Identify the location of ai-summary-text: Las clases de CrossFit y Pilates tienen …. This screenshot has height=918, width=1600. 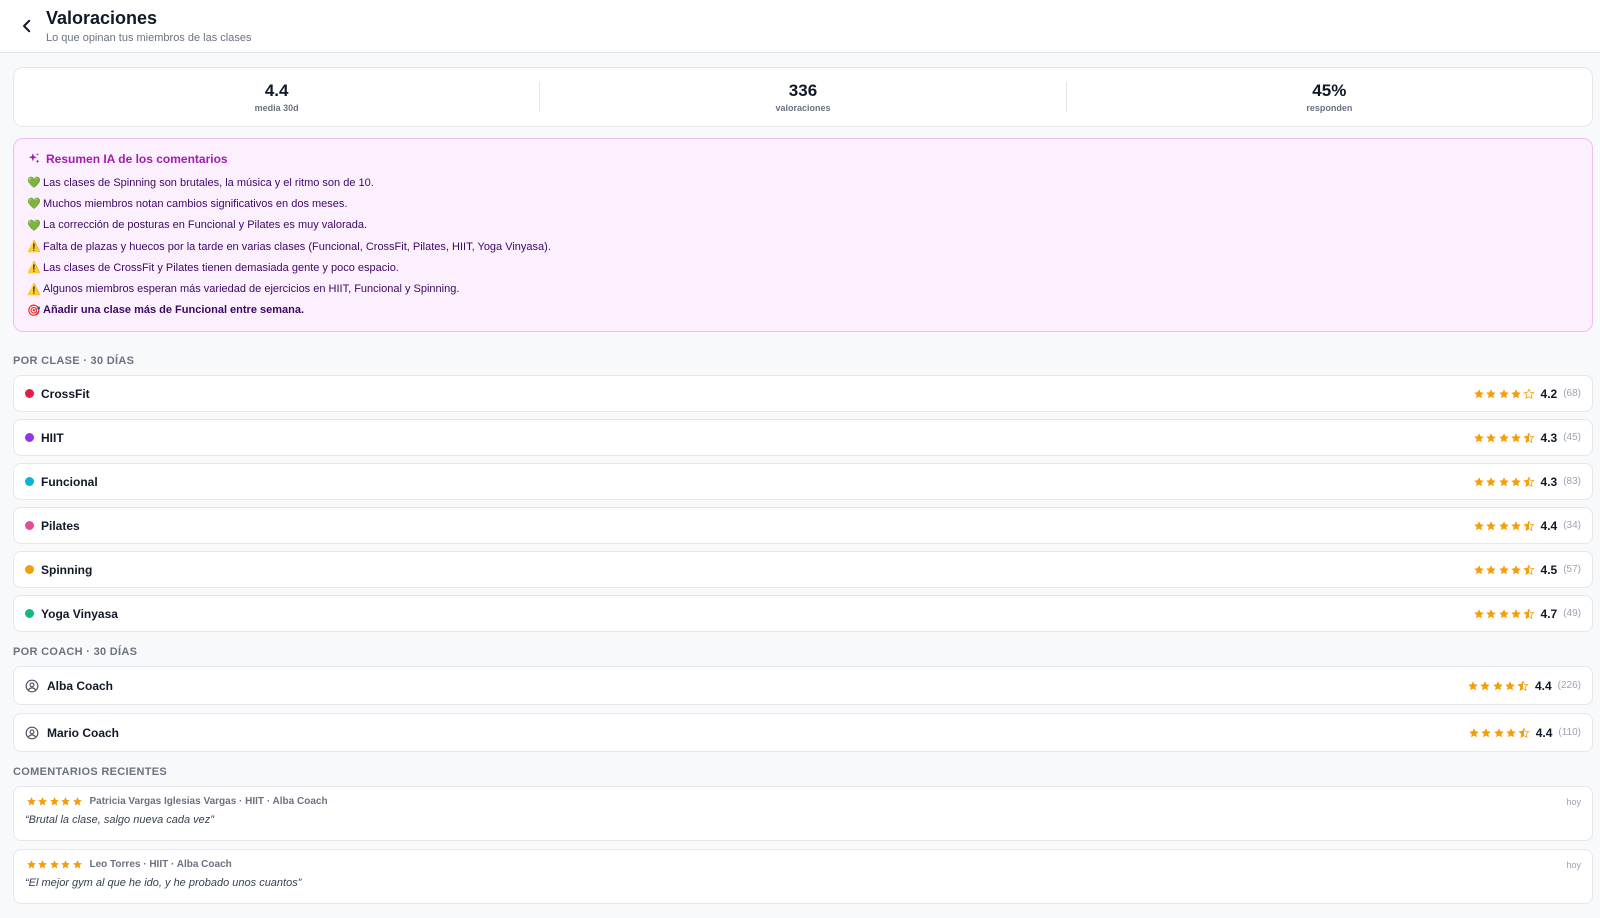
(221, 267).